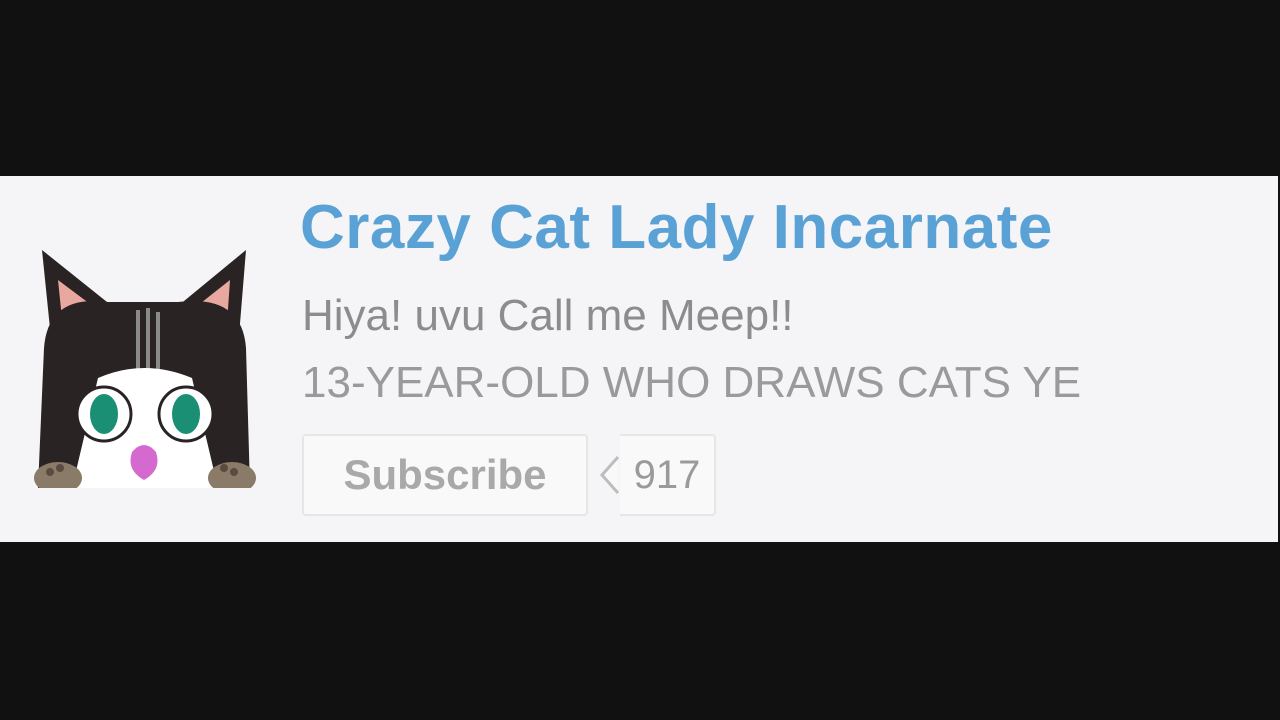 This screenshot has height=720, width=1280. What do you see at coordinates (692, 382) in the screenshot?
I see `channel-description-line-2: 13-YEAR-OLD WHO DRAWS CATS YE` at bounding box center [692, 382].